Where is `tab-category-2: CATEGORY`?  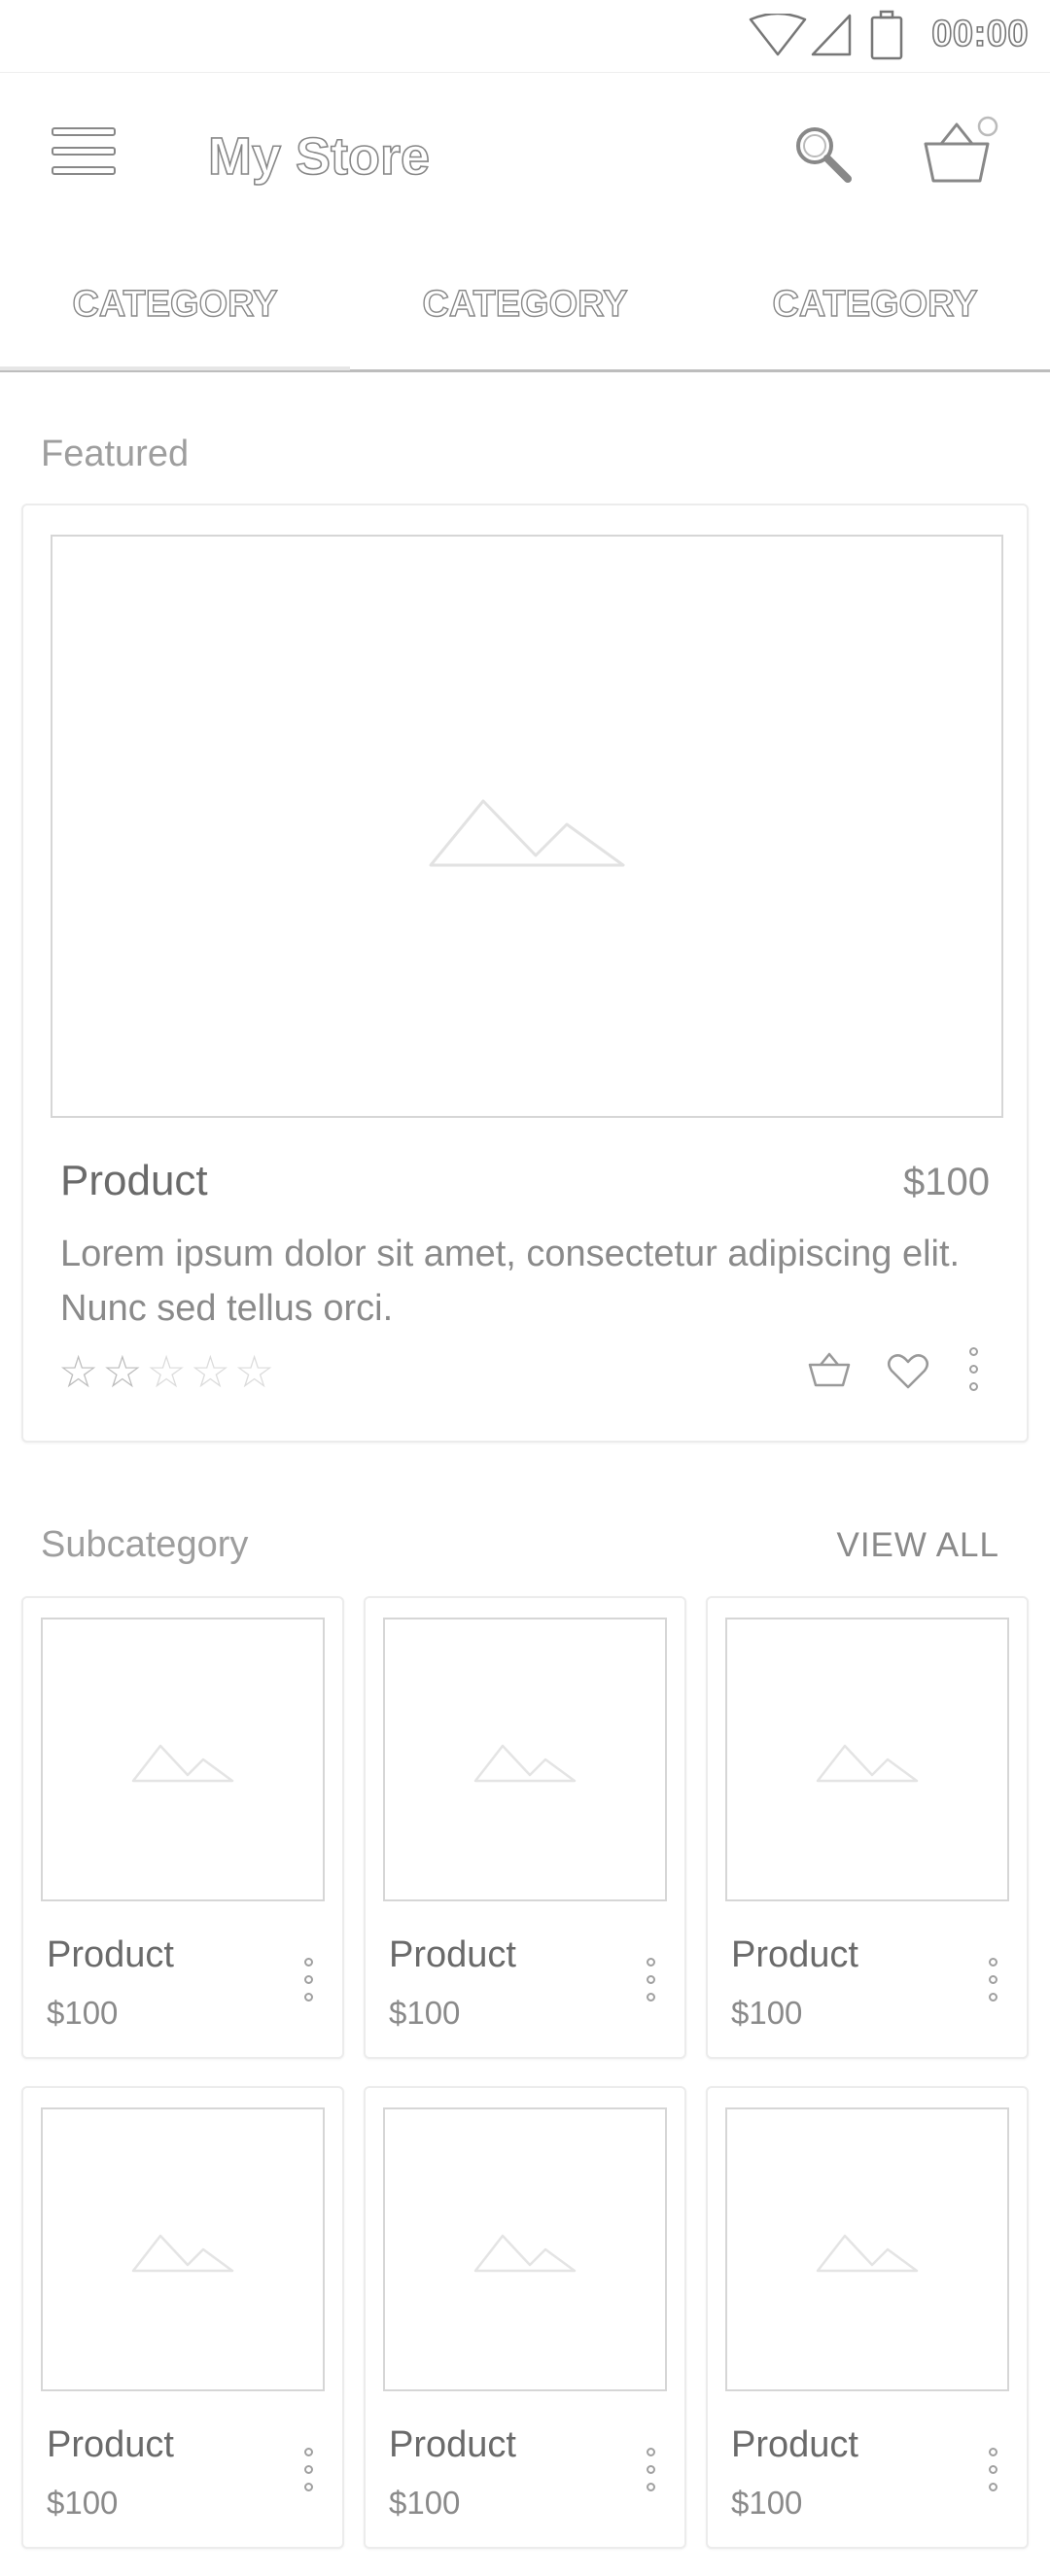
tab-category-2: CATEGORY is located at coordinates (525, 304).